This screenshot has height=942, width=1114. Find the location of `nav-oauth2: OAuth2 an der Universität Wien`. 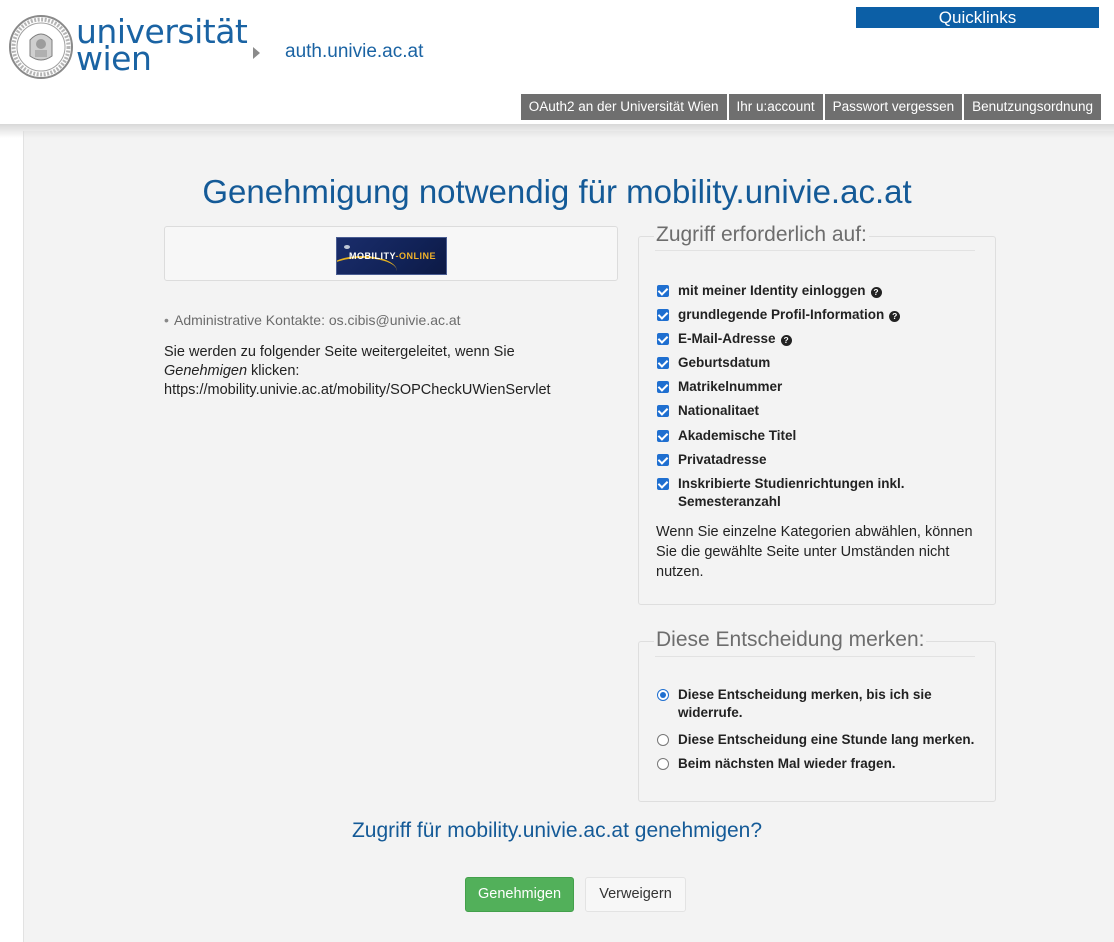

nav-oauth2: OAuth2 an der Universität Wien is located at coordinates (623, 107).